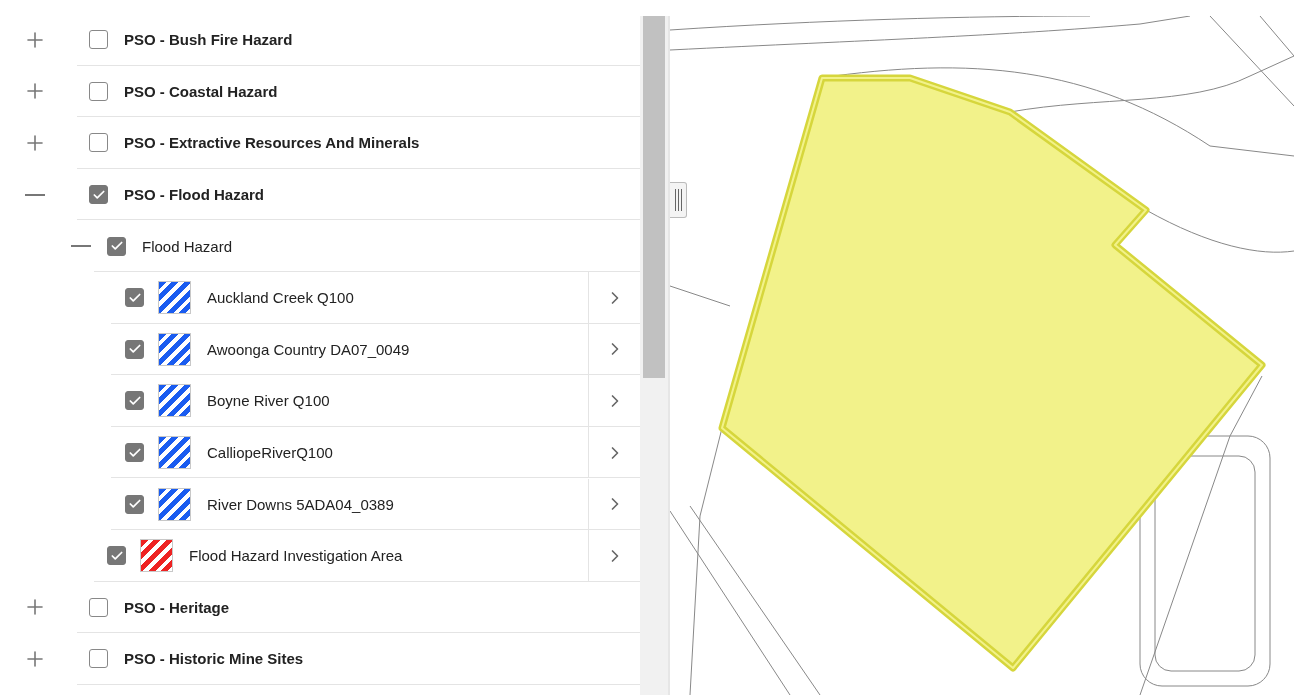 The height and width of the screenshot is (695, 1294). I want to click on scrollbar, so click(654, 355).